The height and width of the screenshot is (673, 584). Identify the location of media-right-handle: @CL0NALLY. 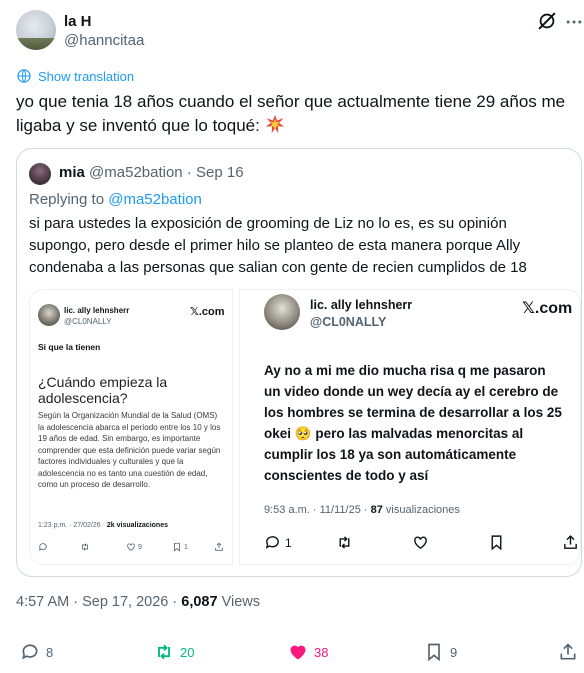
(348, 322).